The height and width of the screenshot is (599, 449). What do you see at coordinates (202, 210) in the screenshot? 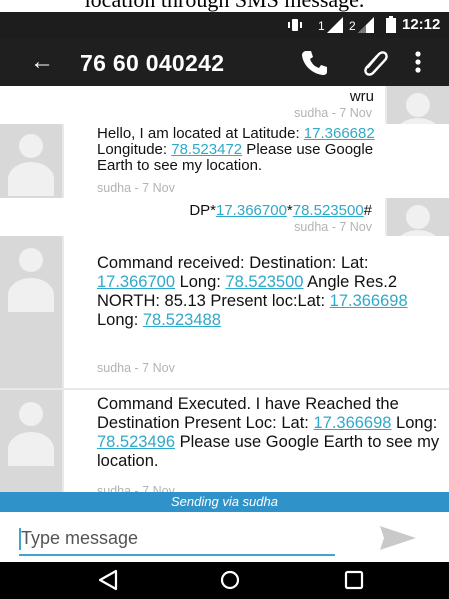
I see `message-text-segment: DP*` at bounding box center [202, 210].